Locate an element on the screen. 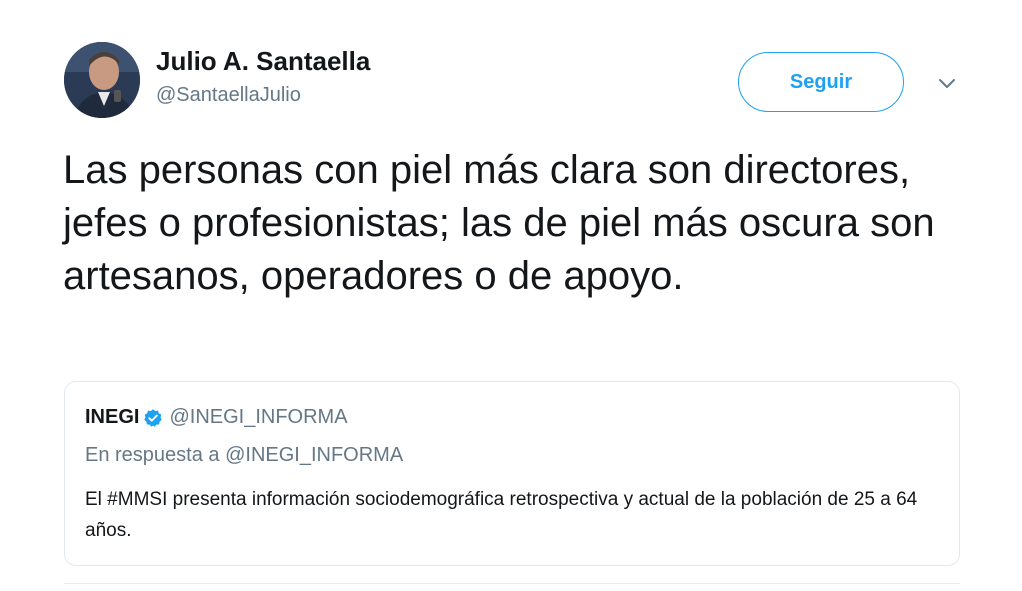 This screenshot has height=591, width=1022. quoted-tweet-header: INEGI @INEGI_INFORMA is located at coordinates (216, 417).